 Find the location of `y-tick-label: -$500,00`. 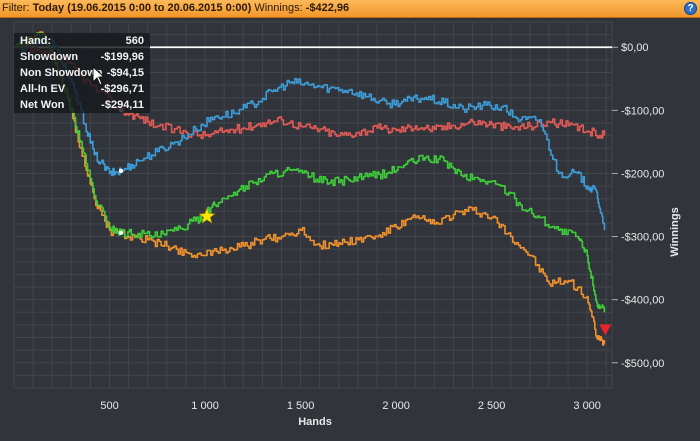

y-tick-label: -$500,00 is located at coordinates (642, 364).